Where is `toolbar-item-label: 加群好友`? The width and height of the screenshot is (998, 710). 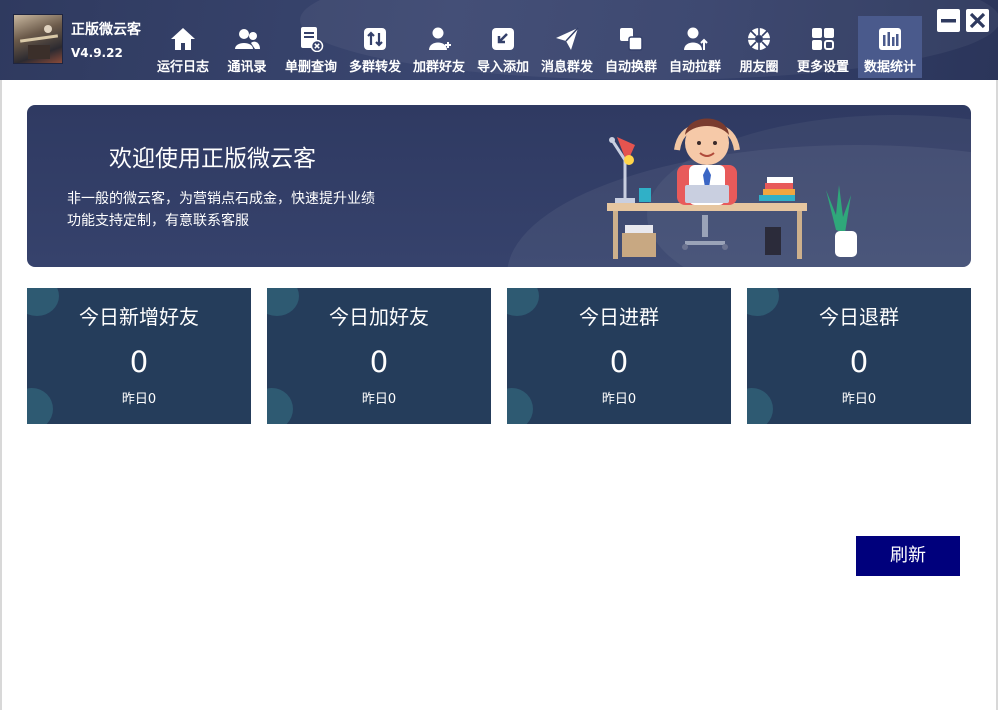
toolbar-item-label: 加群好友 is located at coordinates (438, 67).